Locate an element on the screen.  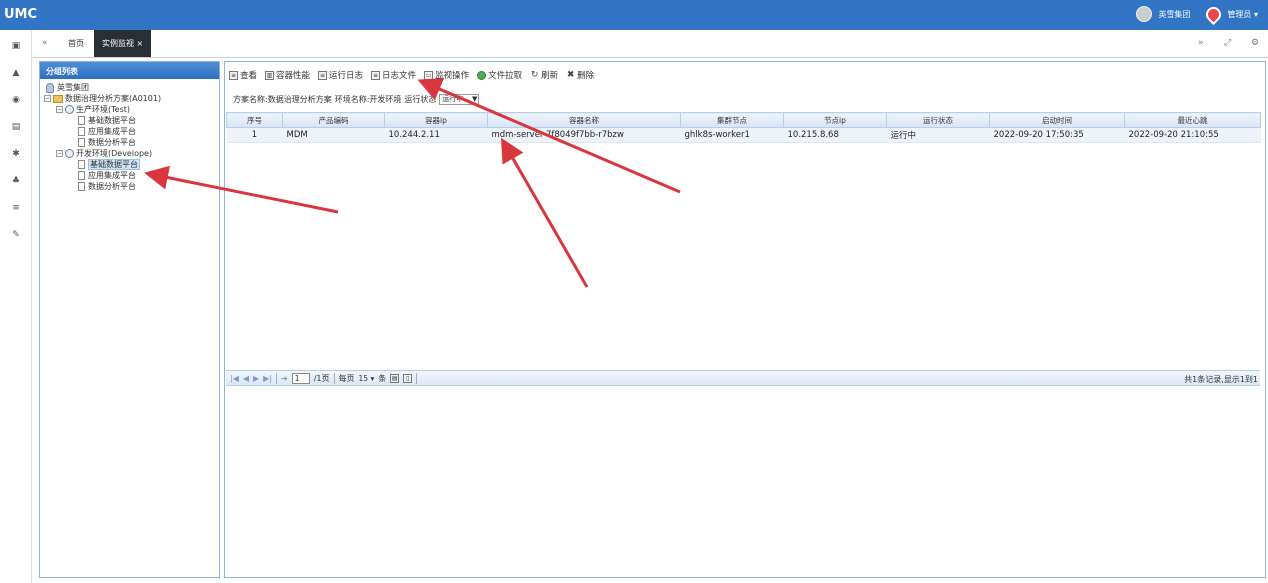
tree-node-prod-item: 数据分析平台 is located at coordinates (107, 142).